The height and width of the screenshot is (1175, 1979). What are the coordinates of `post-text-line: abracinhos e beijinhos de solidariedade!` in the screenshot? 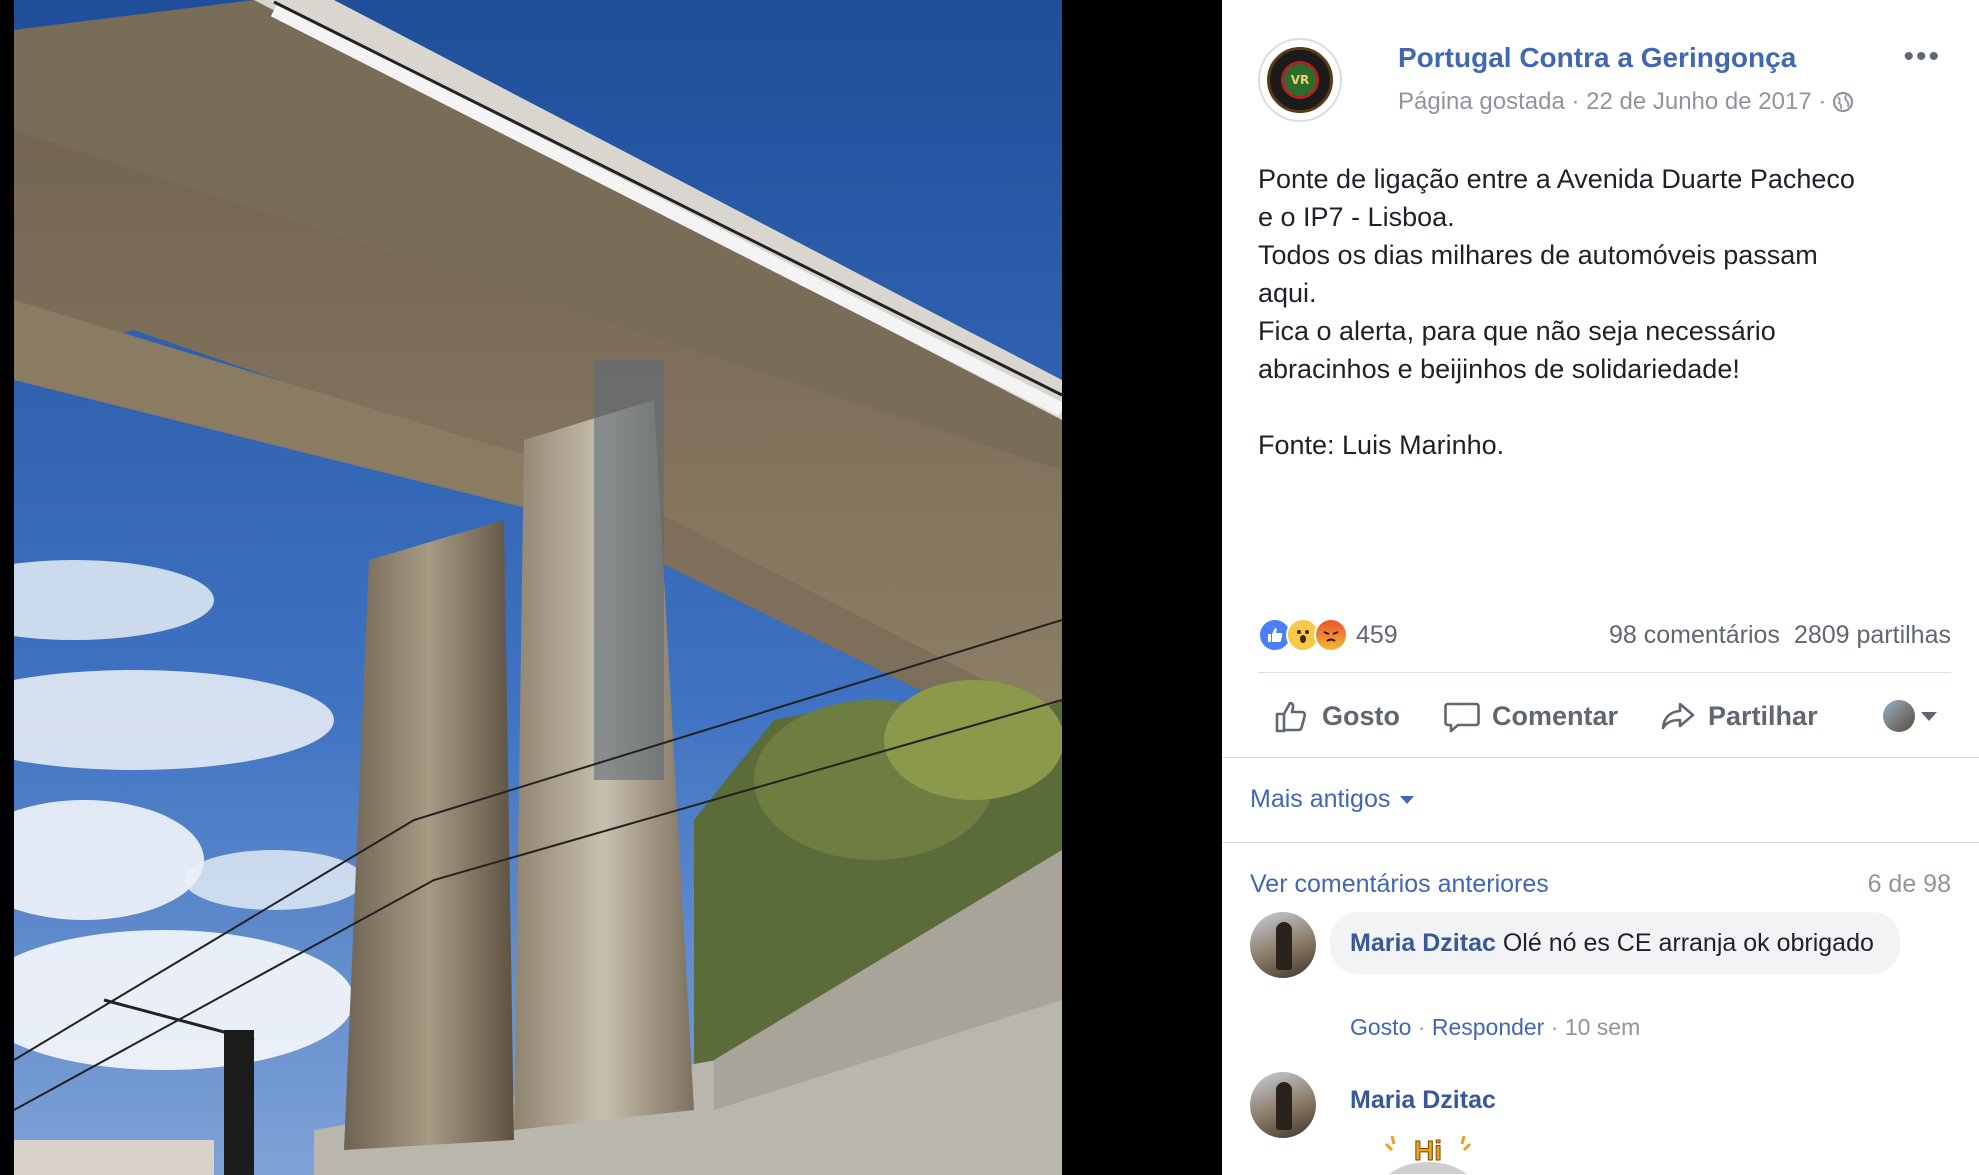 It's located at (1499, 369).